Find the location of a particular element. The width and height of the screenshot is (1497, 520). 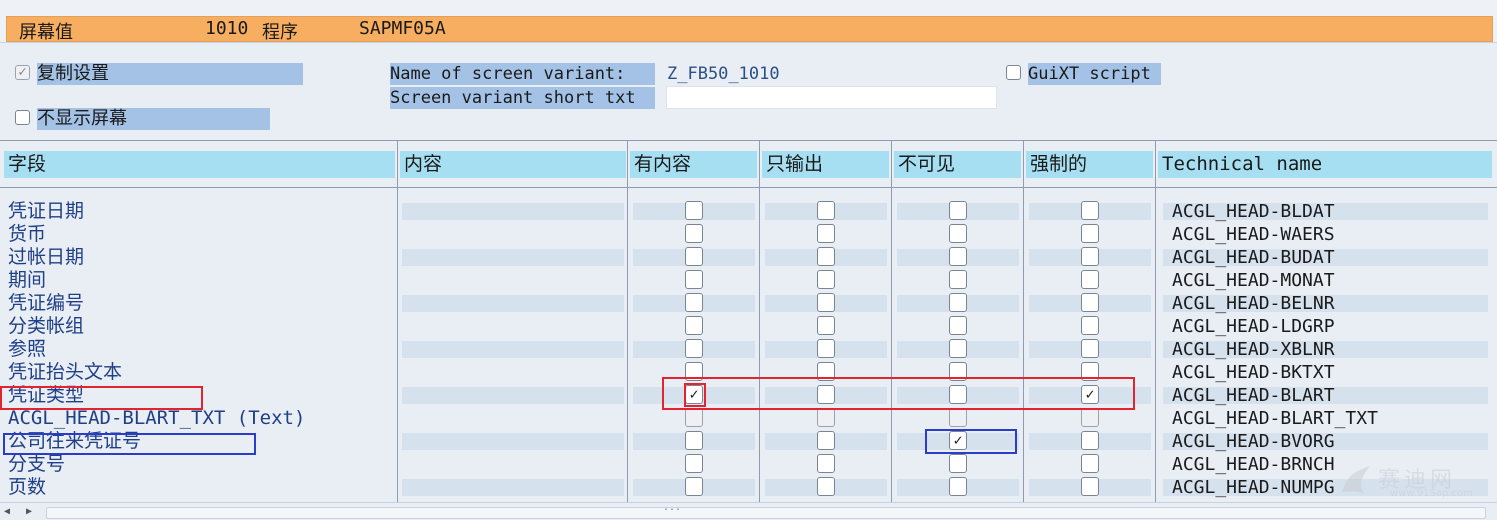

field-name: 凭证编号 is located at coordinates (46, 303).